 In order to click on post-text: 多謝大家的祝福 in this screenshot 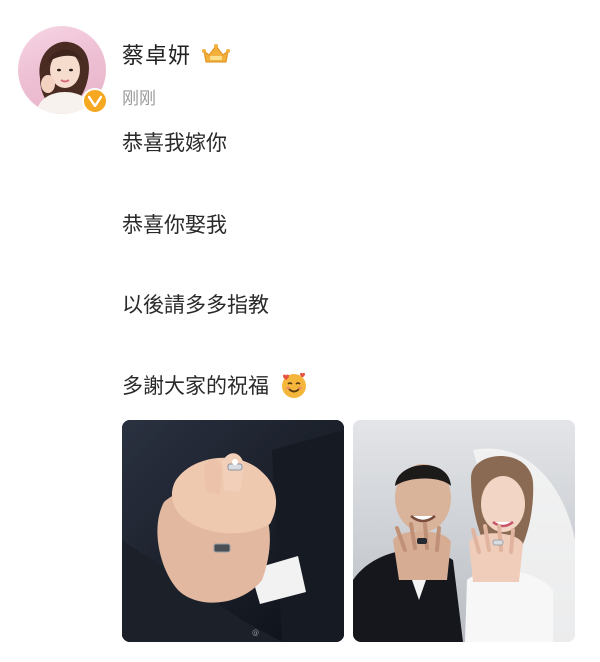, I will do `click(195, 386)`.